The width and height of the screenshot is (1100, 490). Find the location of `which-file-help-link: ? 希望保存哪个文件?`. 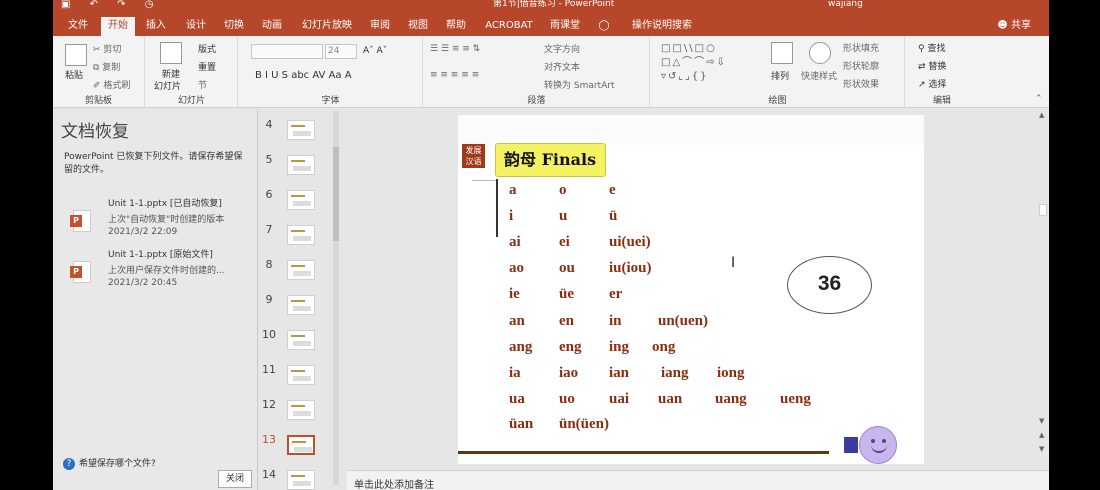

which-file-help-link: ? 希望保存哪个文件? is located at coordinates (109, 463).